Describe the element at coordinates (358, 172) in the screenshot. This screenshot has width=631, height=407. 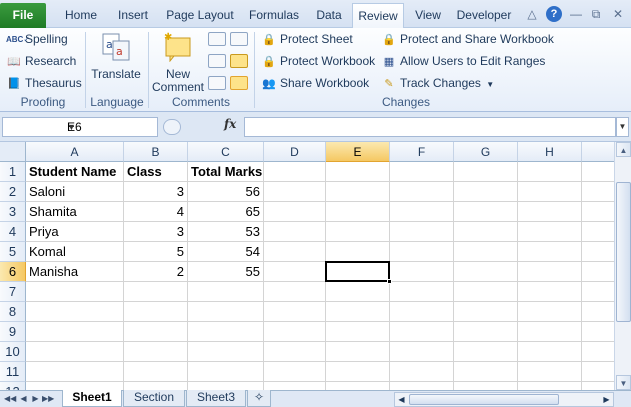
I see `cell-e1` at that location.